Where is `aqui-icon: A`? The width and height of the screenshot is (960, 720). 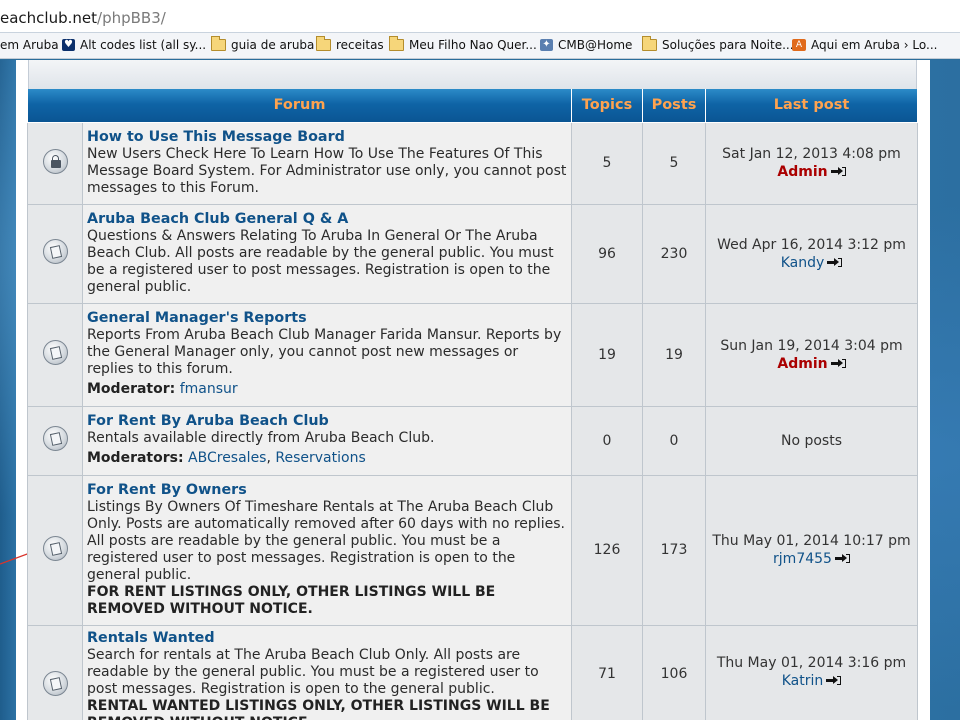
aqui-icon: A is located at coordinates (799, 45).